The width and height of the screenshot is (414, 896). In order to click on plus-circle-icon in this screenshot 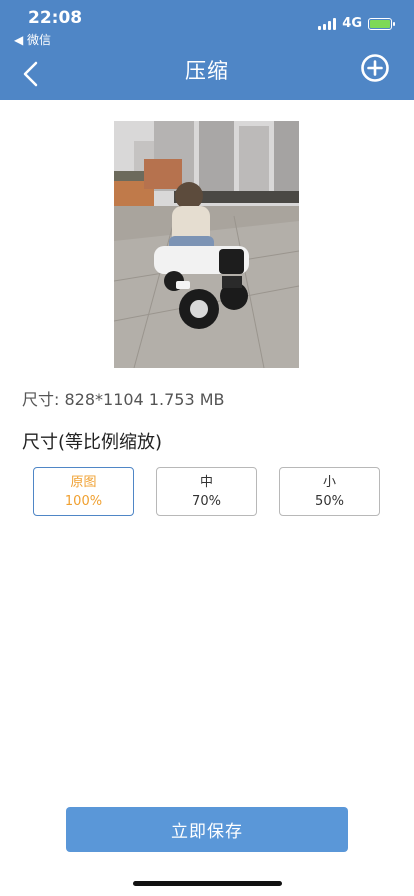, I will do `click(375, 68)`.